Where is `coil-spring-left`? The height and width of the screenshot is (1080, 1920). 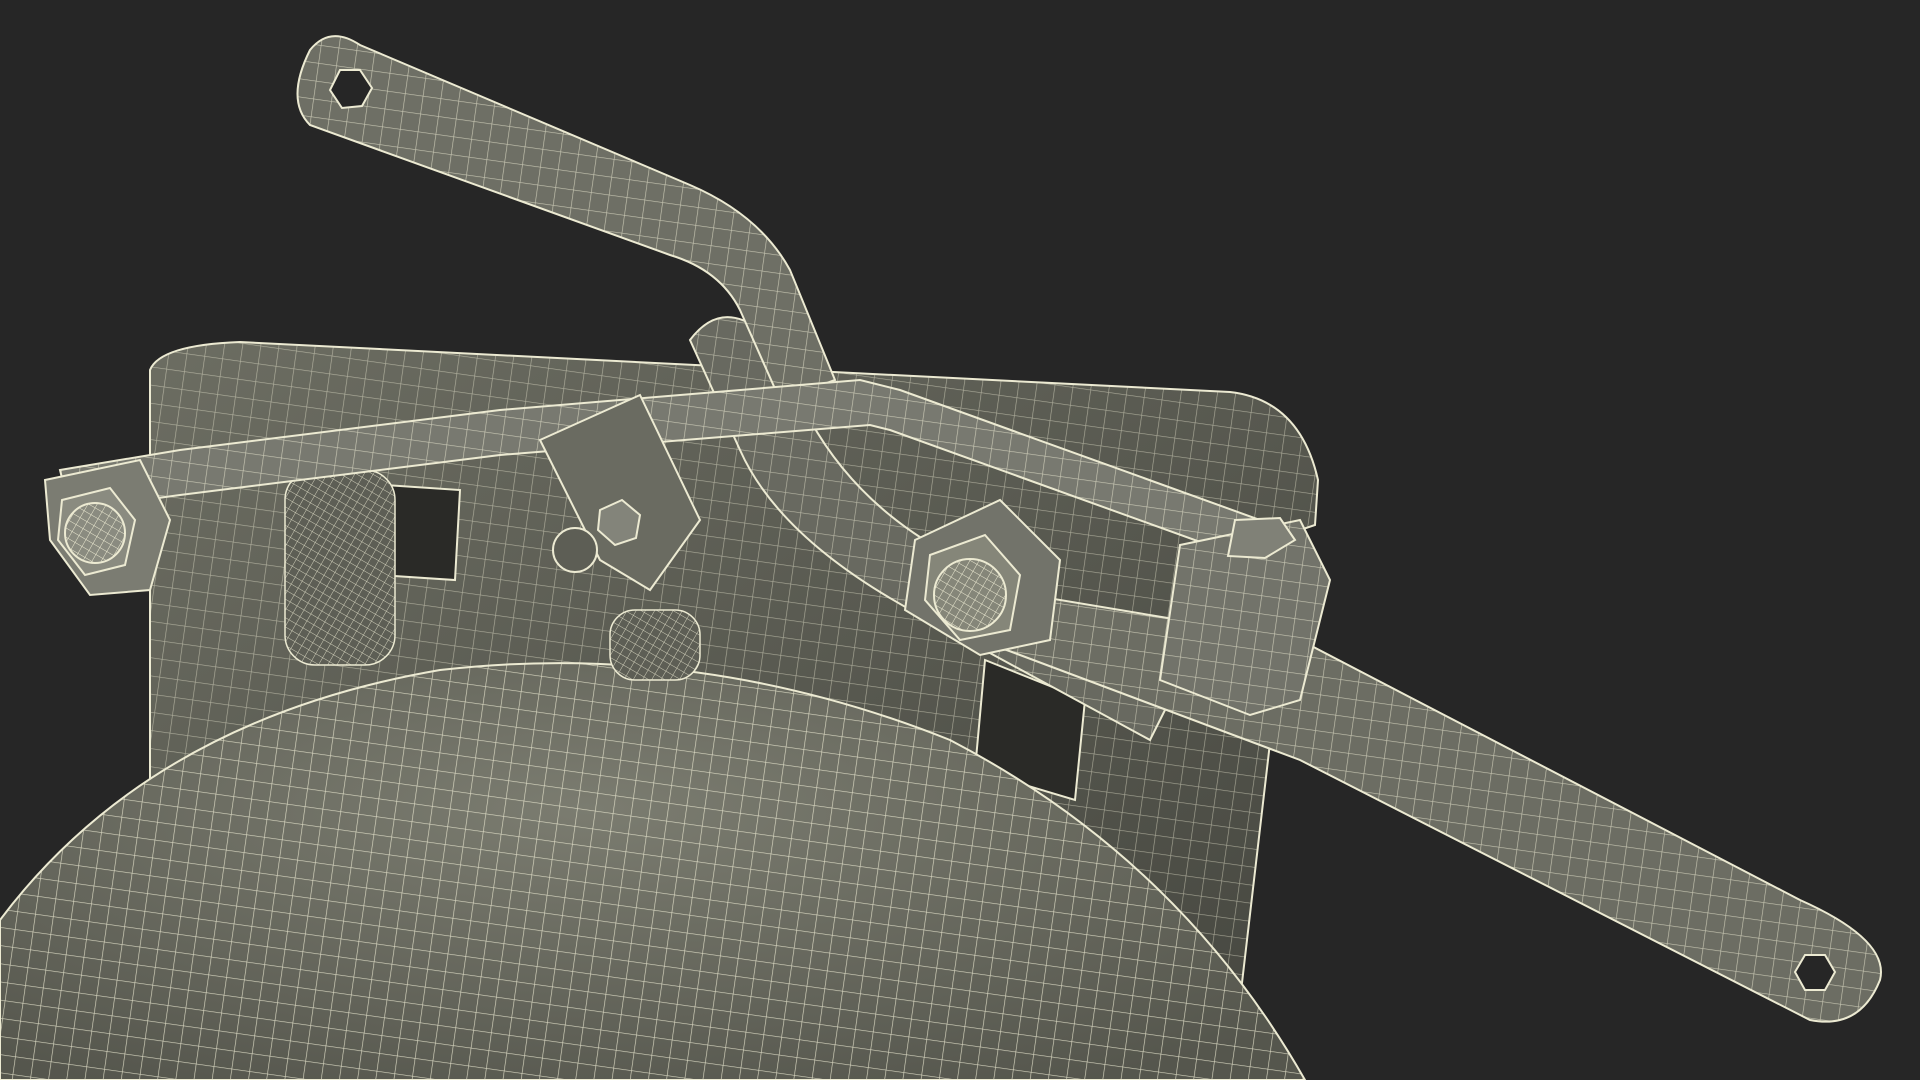
coil-spring-left is located at coordinates (340, 567).